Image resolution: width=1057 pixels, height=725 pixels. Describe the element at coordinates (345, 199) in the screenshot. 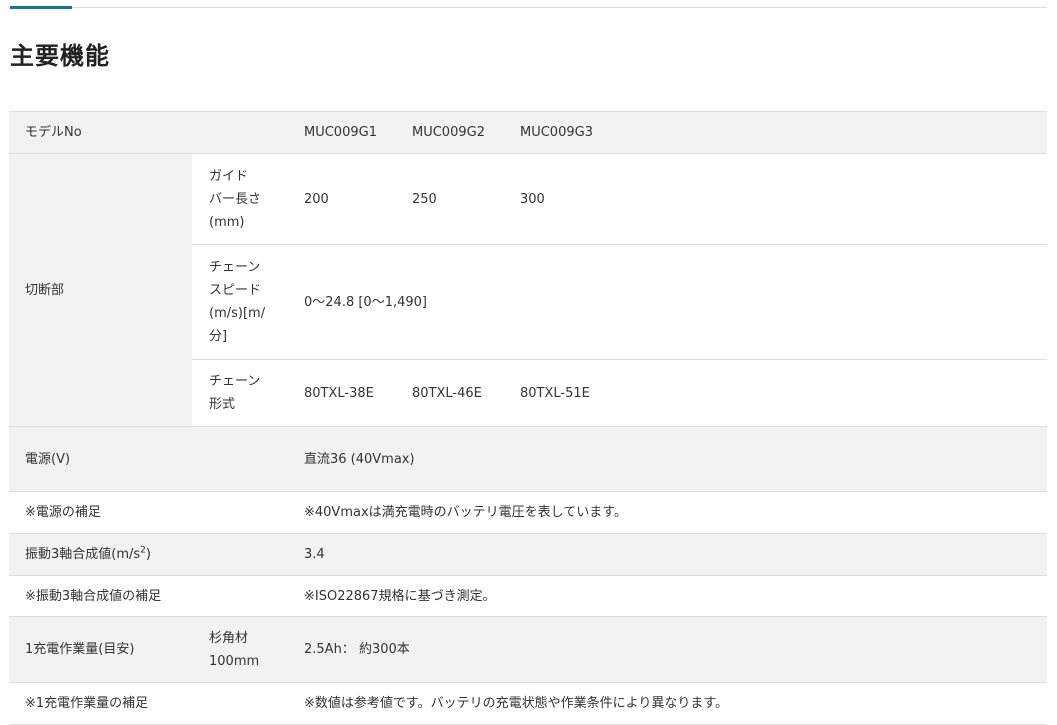

I see `guide-bar-value-1: 200` at that location.